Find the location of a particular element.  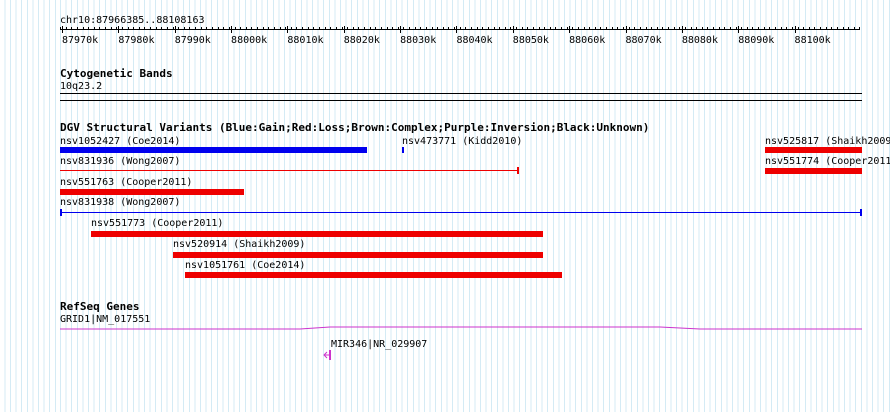

gene-label-mir346: MIR346|NR_029907 is located at coordinates (379, 344).